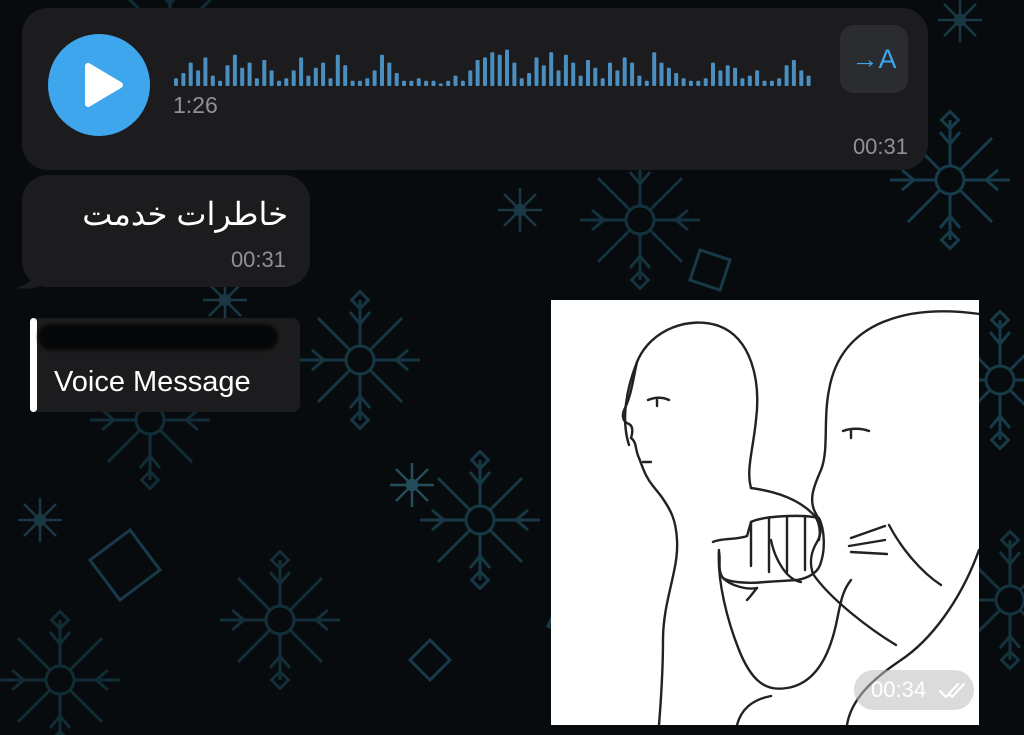 The height and width of the screenshot is (735, 1024). I want to click on image-time-badge: 00:34, so click(914, 690).